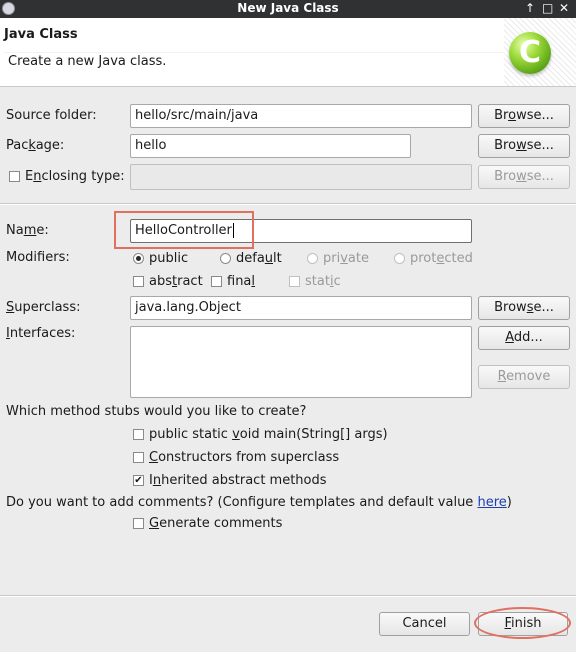 This screenshot has width=576, height=652. What do you see at coordinates (241, 281) in the screenshot?
I see `final-label: final` at bounding box center [241, 281].